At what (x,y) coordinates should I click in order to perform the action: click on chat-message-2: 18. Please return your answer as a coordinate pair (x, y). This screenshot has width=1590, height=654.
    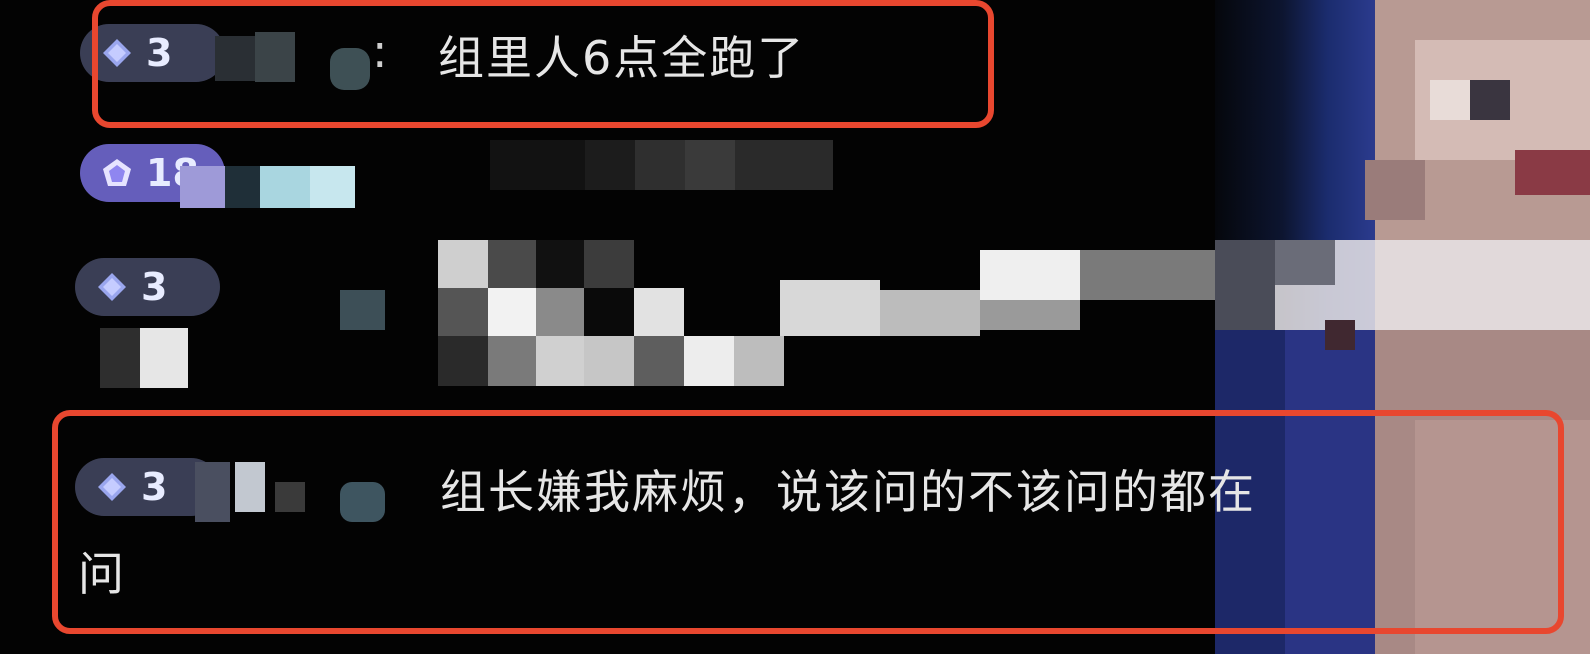
    Looking at the image, I should click on (500, 175).